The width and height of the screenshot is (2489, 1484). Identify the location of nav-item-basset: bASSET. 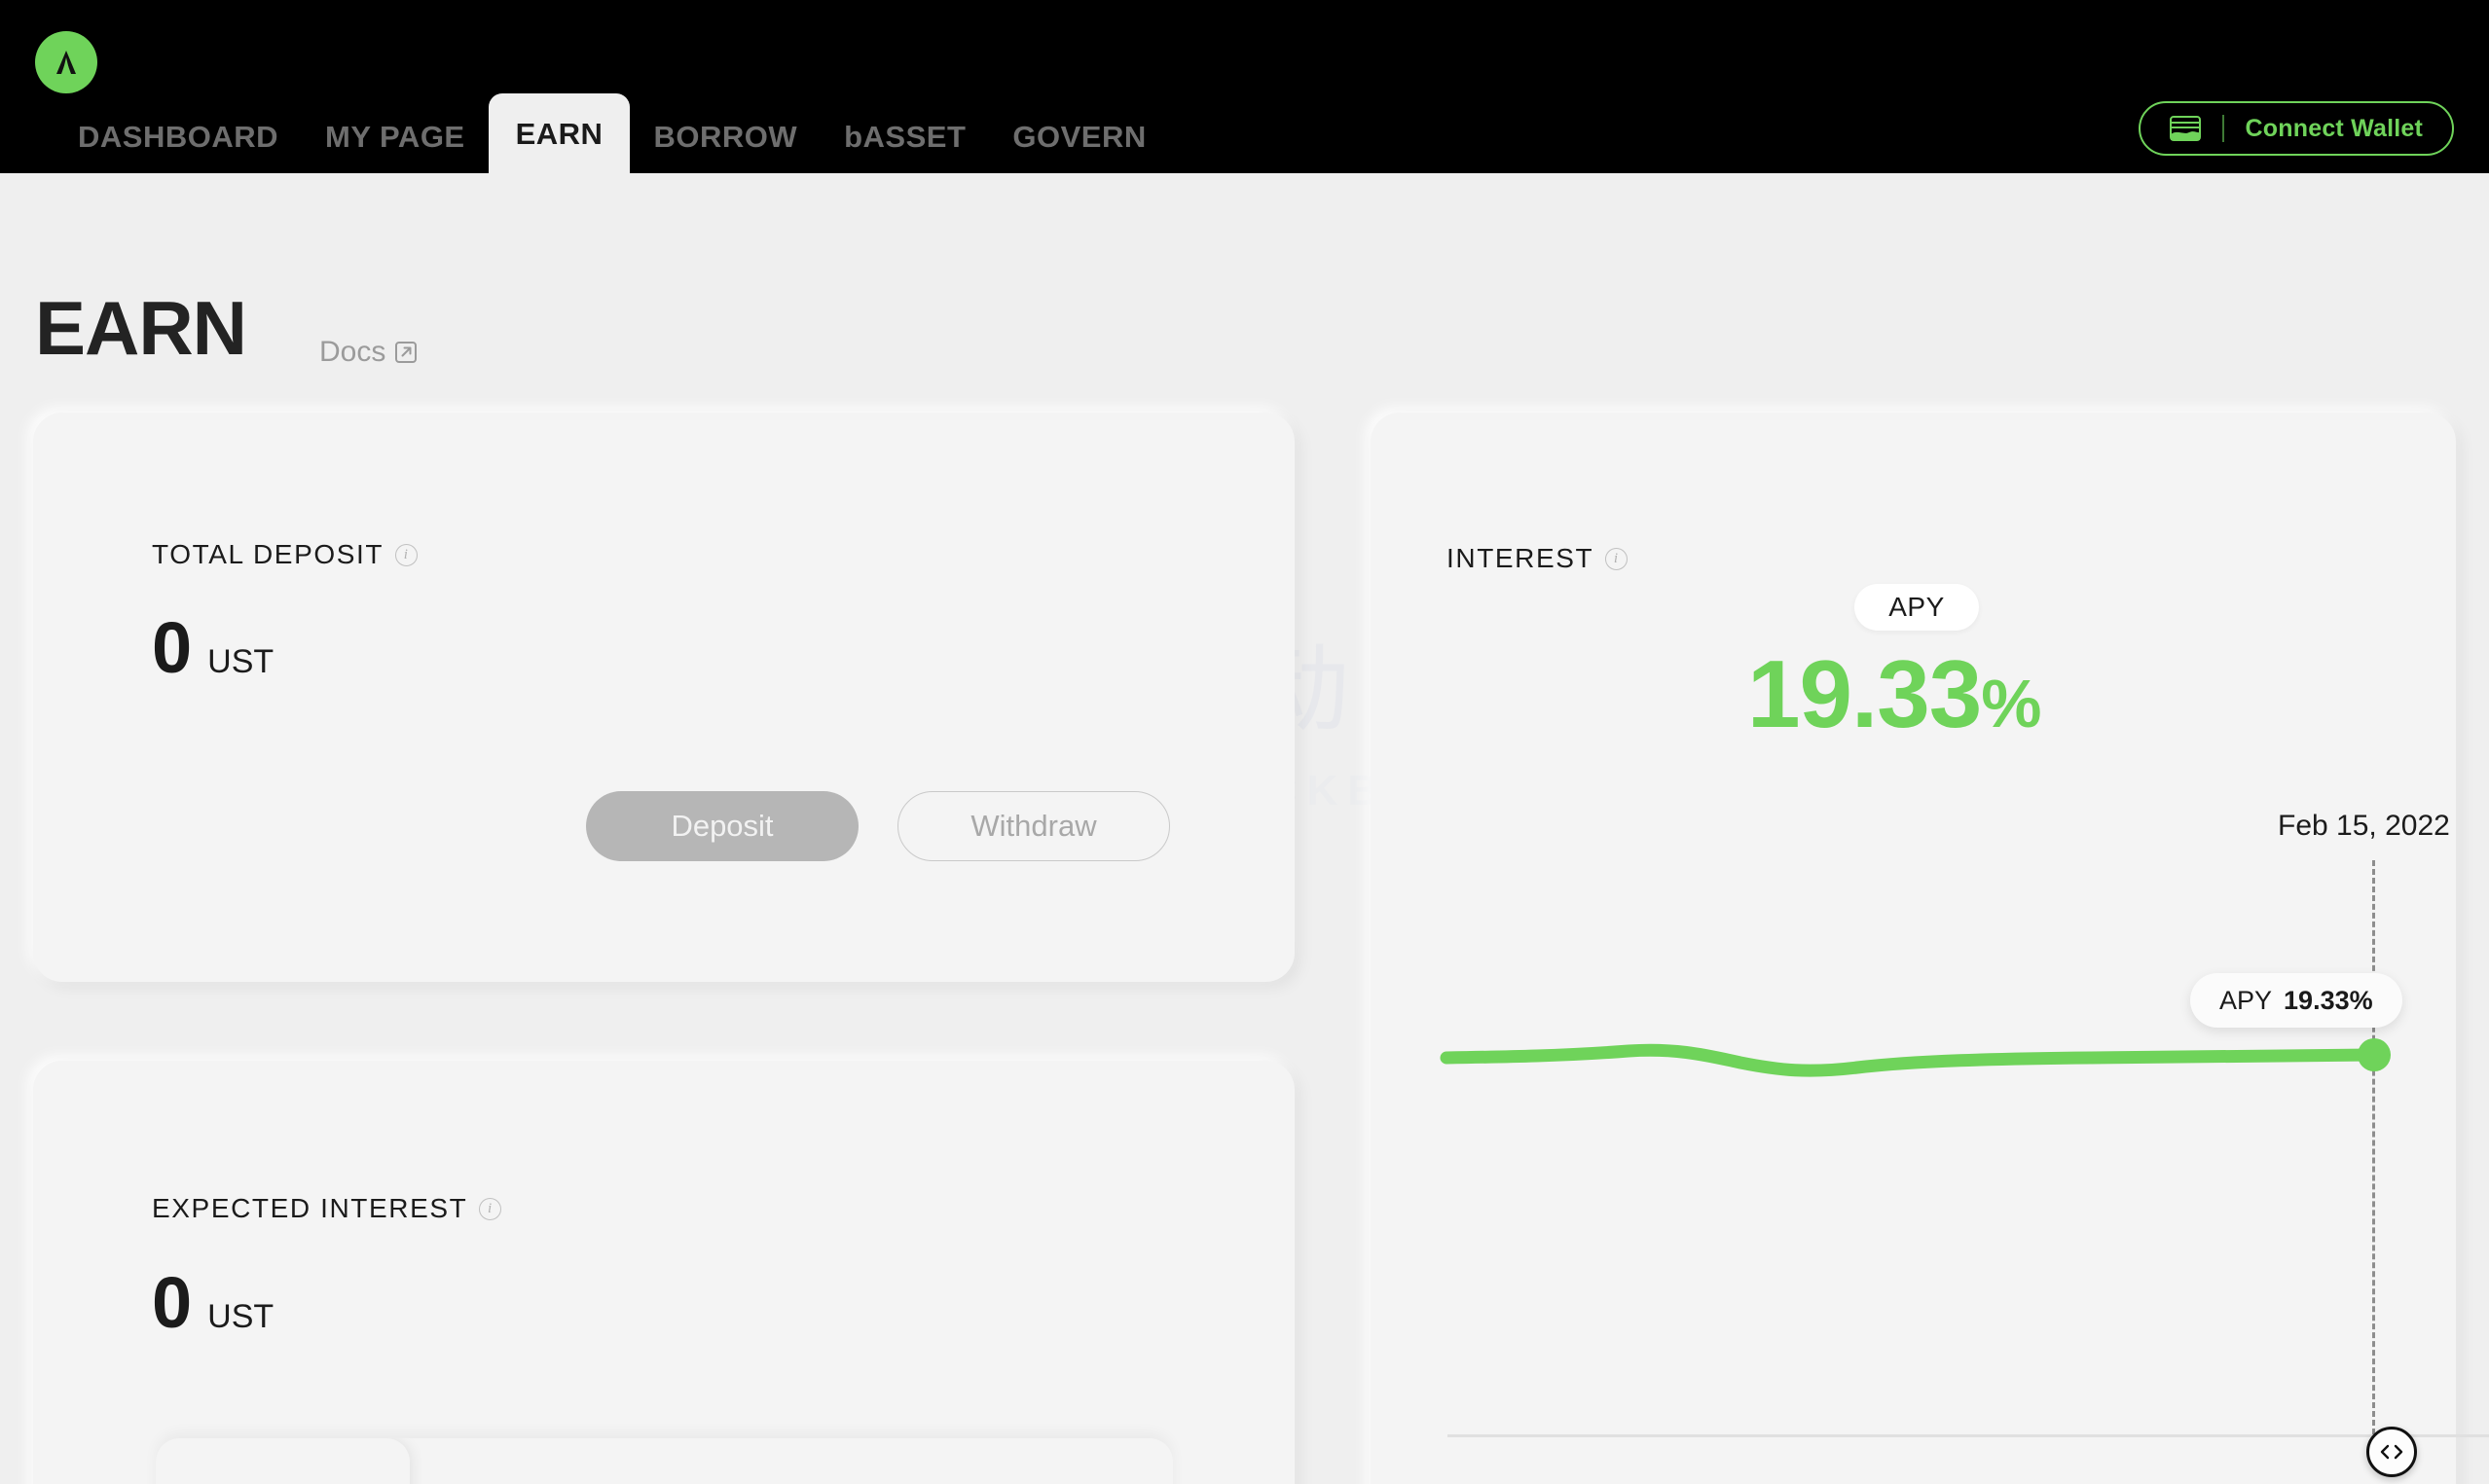
(905, 147).